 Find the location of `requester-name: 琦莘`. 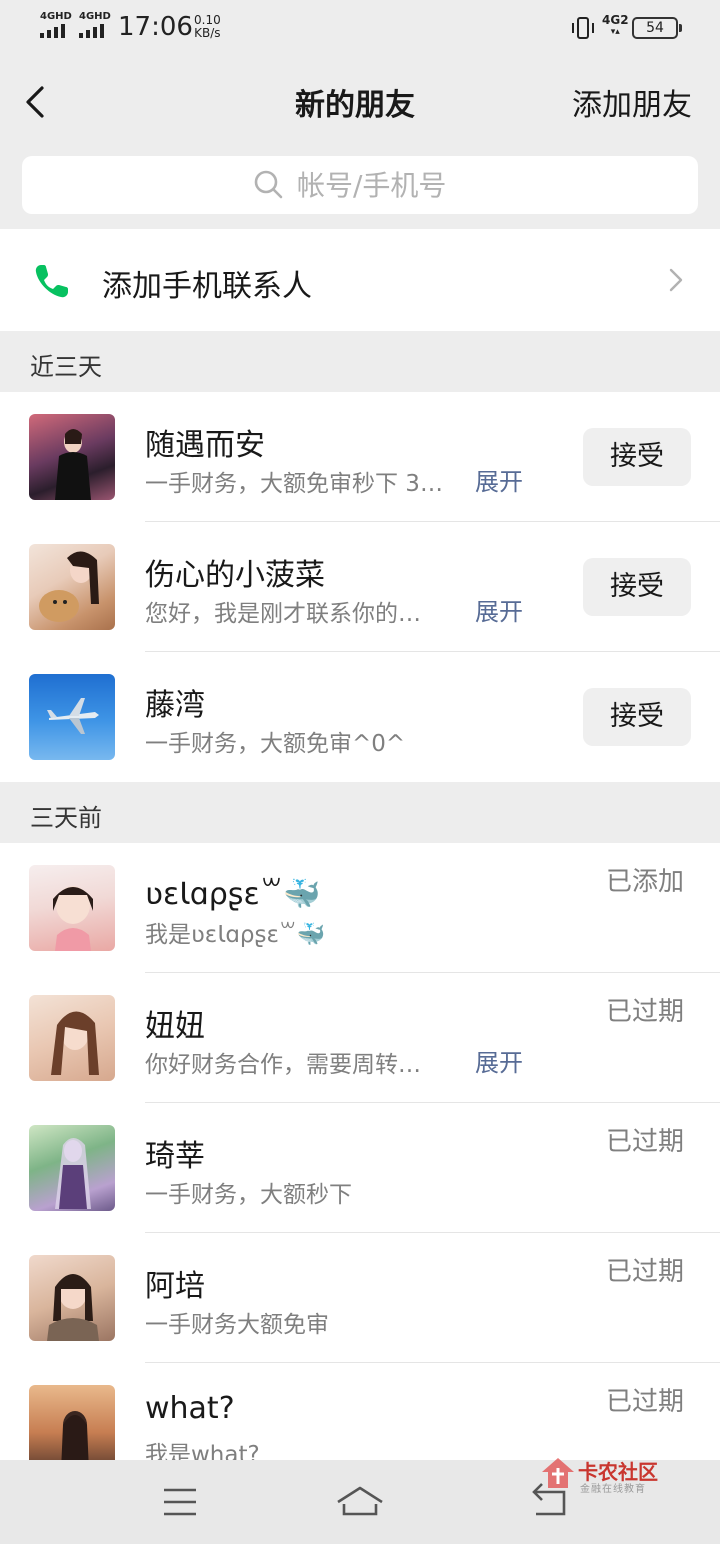

requester-name: 琦莘 is located at coordinates (175, 1156).